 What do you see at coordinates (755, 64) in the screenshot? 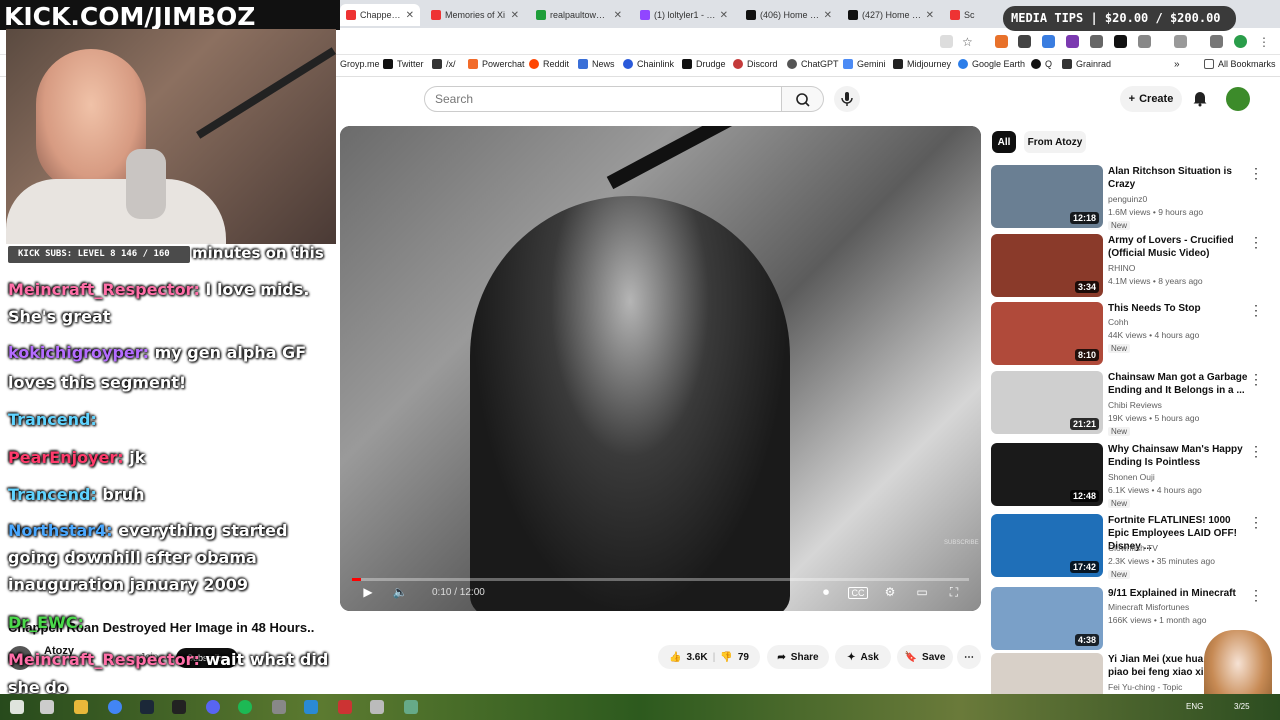
I see `bookmark-discord: Discord` at bounding box center [755, 64].